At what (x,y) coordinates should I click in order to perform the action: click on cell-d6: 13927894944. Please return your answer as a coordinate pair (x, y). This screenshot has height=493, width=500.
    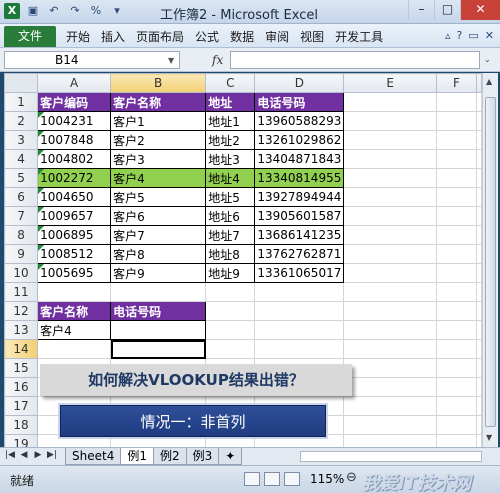
    Looking at the image, I should click on (299, 197).